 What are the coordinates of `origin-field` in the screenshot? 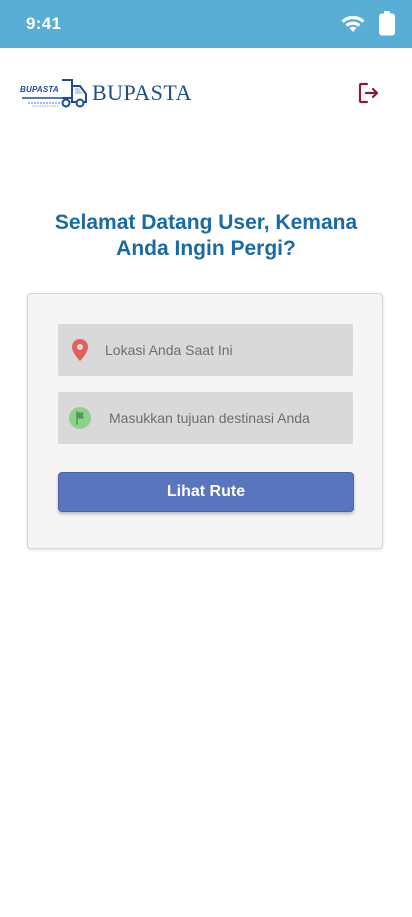 It's located at (205, 350).